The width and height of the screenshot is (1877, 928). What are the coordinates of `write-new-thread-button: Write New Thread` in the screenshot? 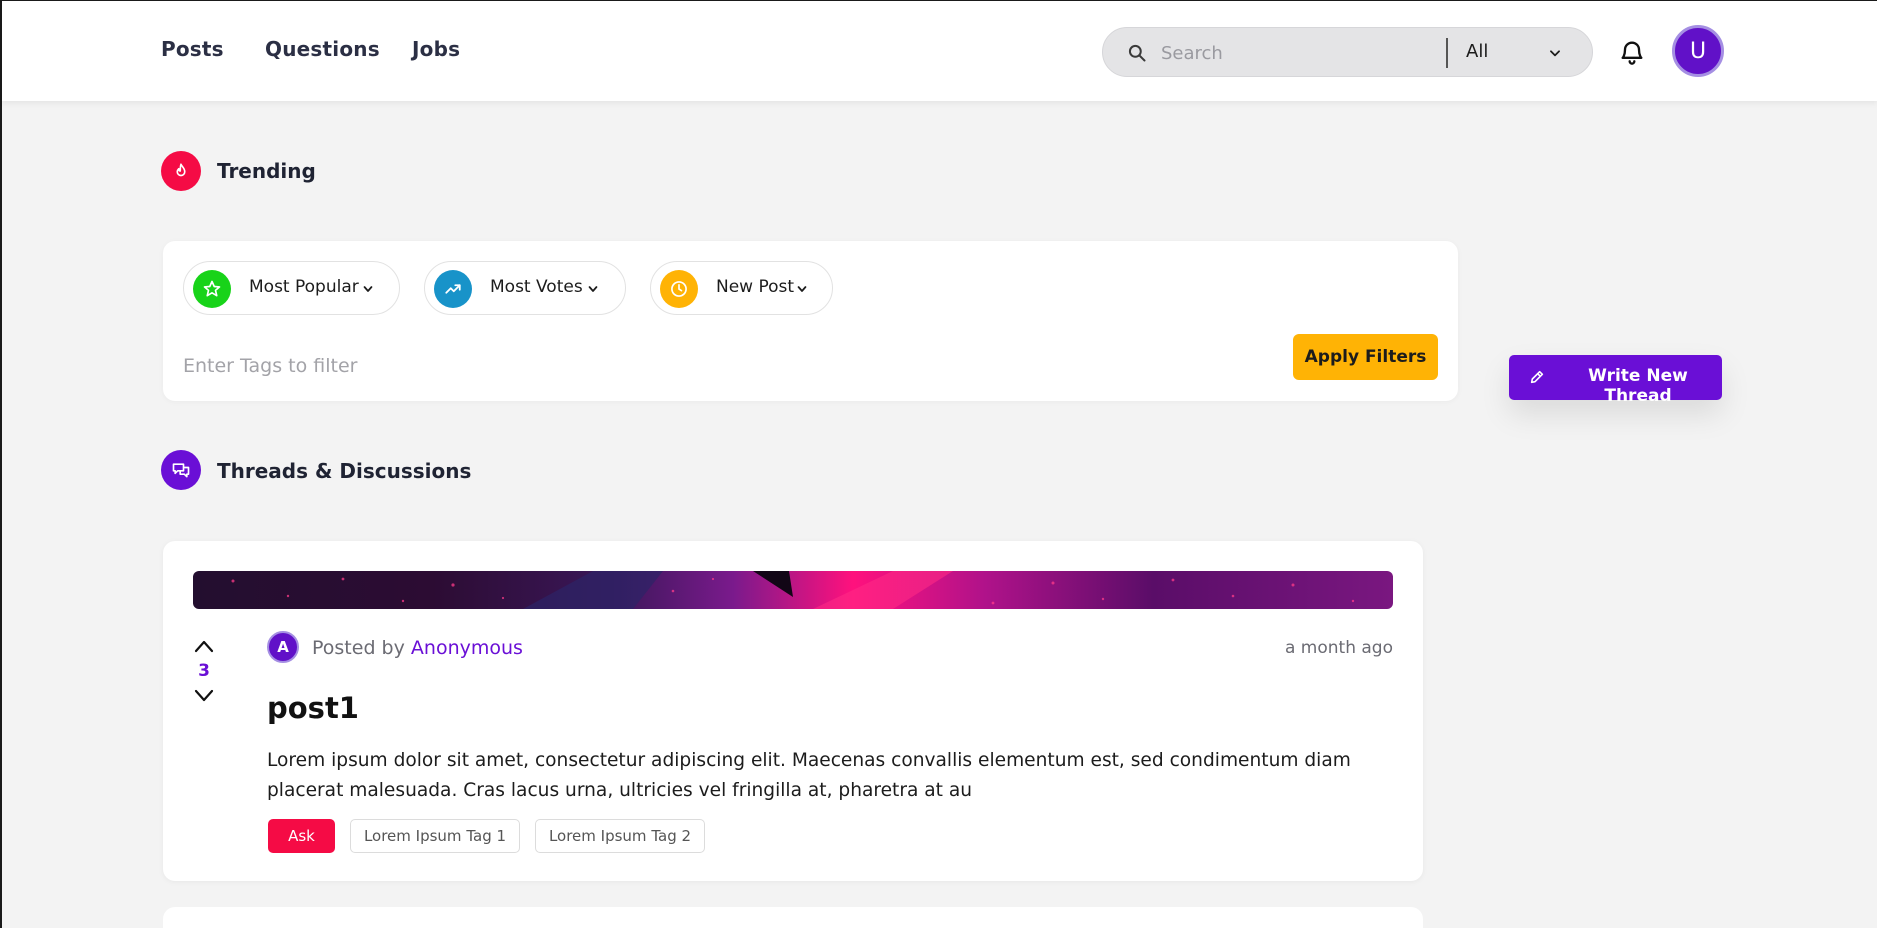 It's located at (1615, 380).